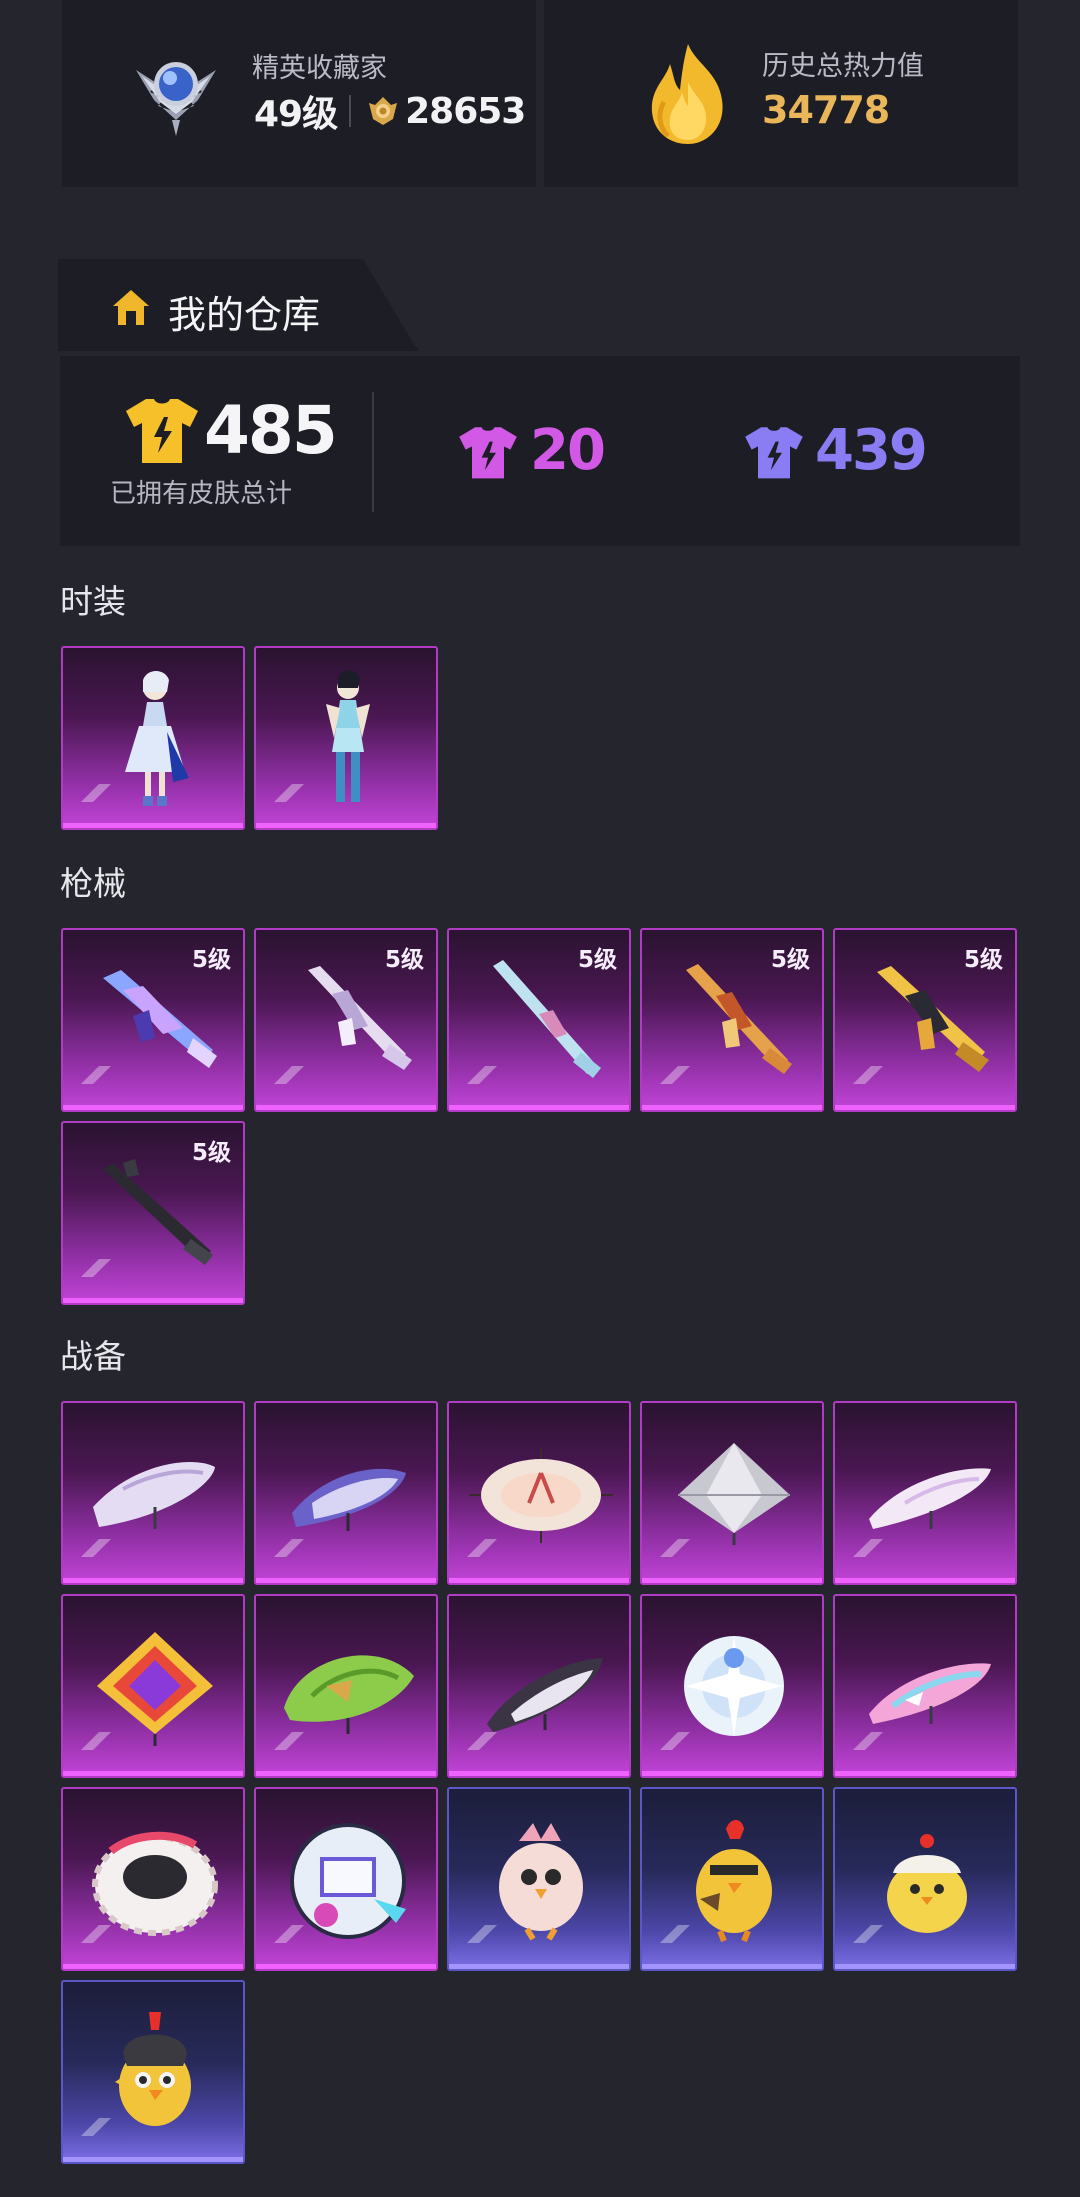 Image resolution: width=1080 pixels, height=2197 pixels. Describe the element at coordinates (244, 315) in the screenshot. I see `warehouse-tab-label: 我的仓库` at that location.